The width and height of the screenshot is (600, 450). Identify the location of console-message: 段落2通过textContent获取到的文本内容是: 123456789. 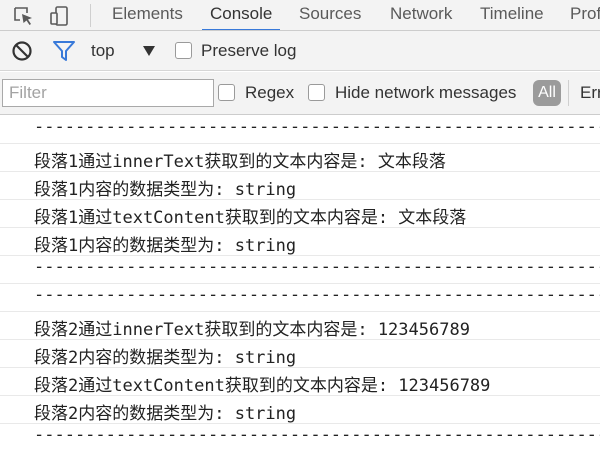
(300, 382).